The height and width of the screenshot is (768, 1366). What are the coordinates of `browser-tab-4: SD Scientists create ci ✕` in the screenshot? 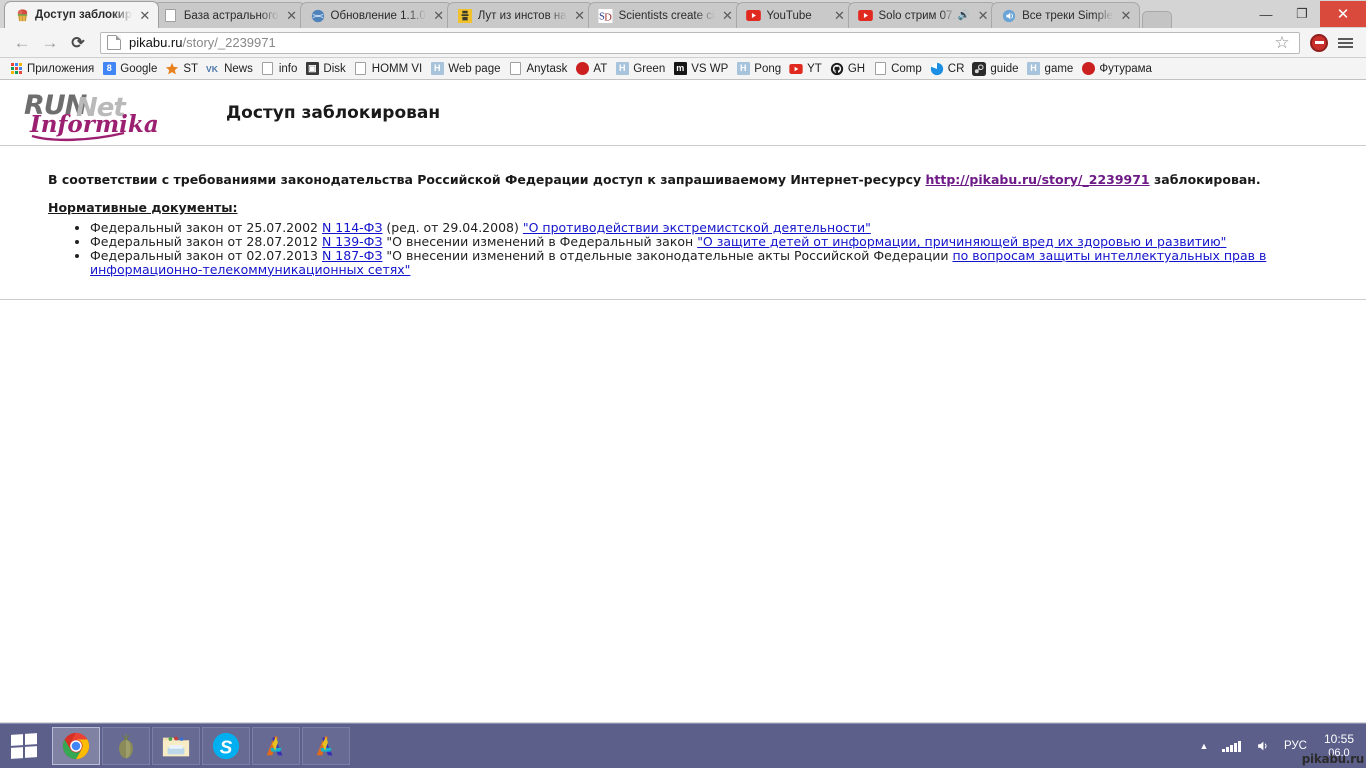 It's located at (664, 15).